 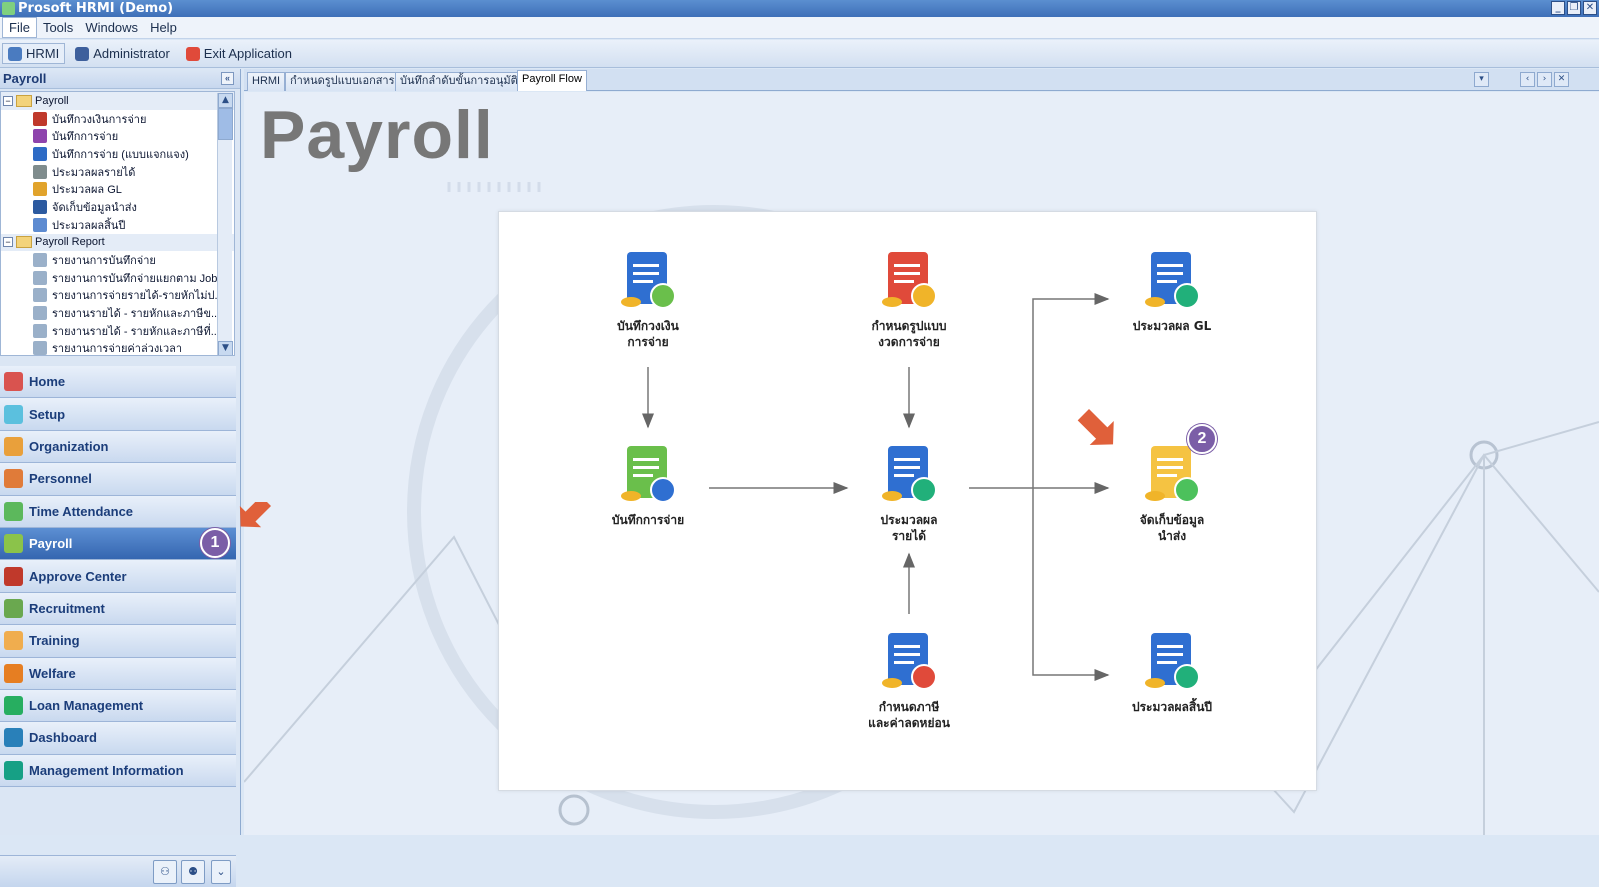 What do you see at coordinates (215, 543) in the screenshot?
I see `step-badge-1: 1` at bounding box center [215, 543].